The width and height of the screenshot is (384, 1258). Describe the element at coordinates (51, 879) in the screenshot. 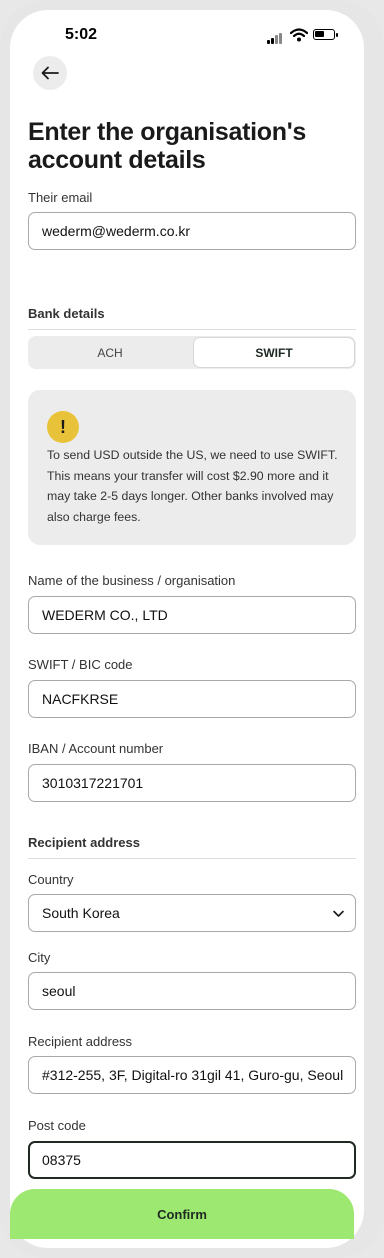

I see `country-label: Country` at that location.